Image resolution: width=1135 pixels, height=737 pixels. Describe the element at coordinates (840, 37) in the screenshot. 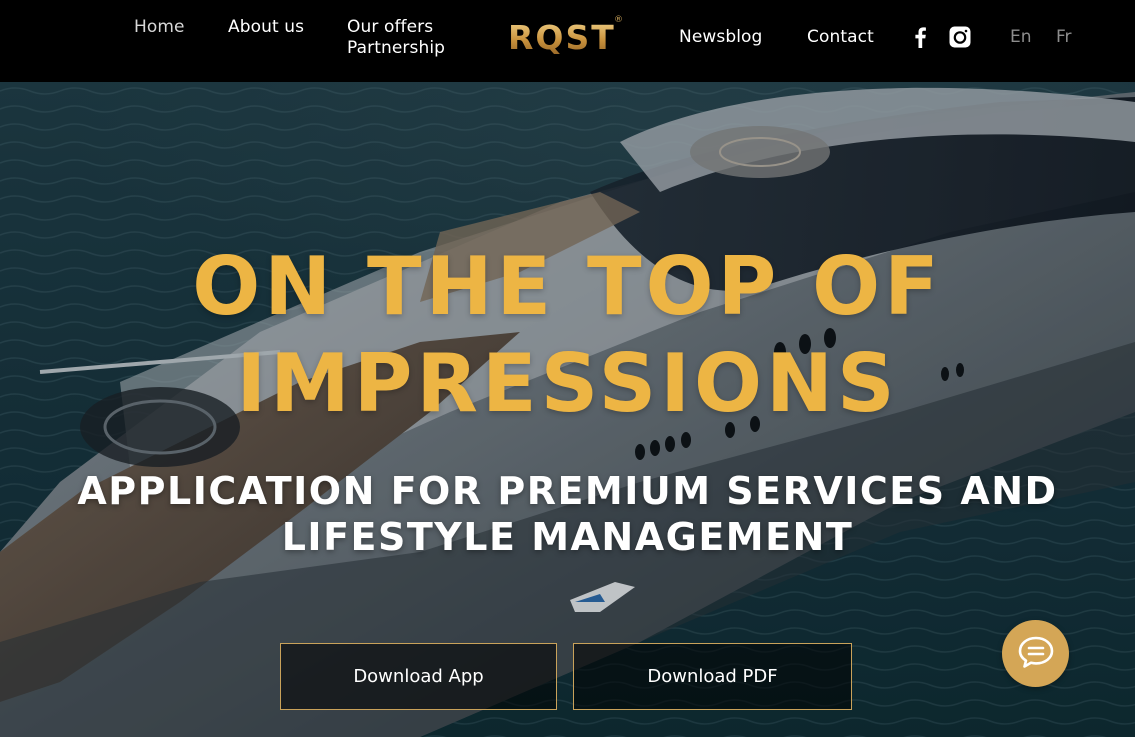

I see `nav-contact-link: Contact` at that location.